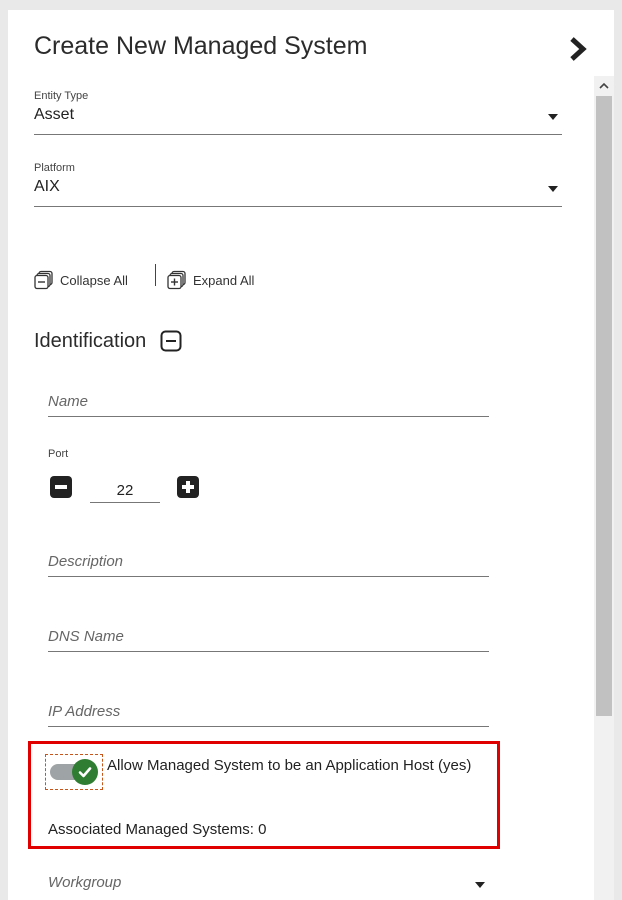  I want to click on toggle-knob, so click(85, 772).